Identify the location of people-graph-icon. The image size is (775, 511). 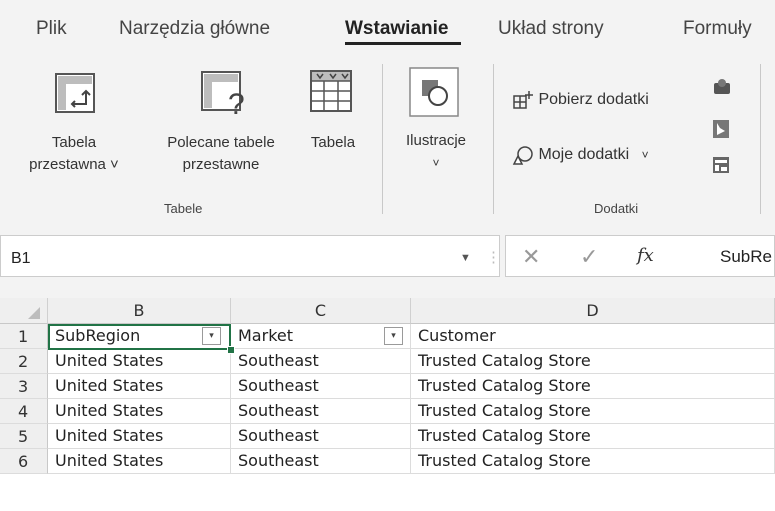
(721, 167).